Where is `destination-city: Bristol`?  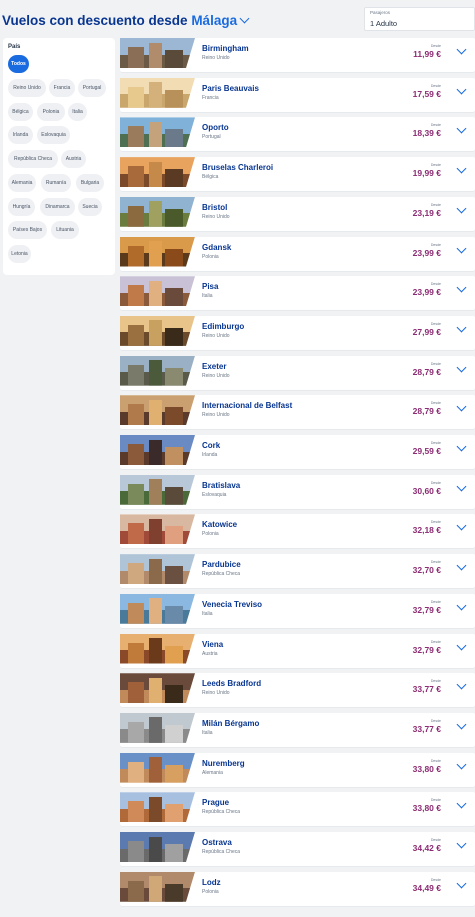
destination-city: Bristol is located at coordinates (214, 207).